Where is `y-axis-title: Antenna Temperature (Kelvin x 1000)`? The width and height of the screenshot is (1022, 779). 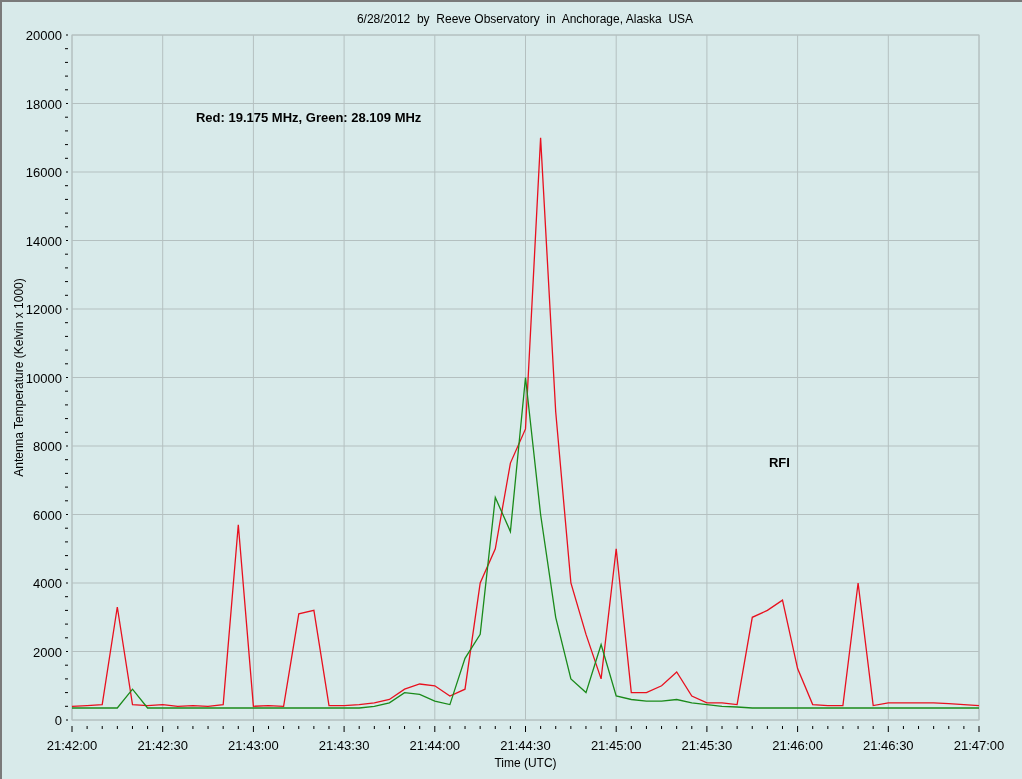 y-axis-title: Antenna Temperature (Kelvin x 1000) is located at coordinates (19, 377).